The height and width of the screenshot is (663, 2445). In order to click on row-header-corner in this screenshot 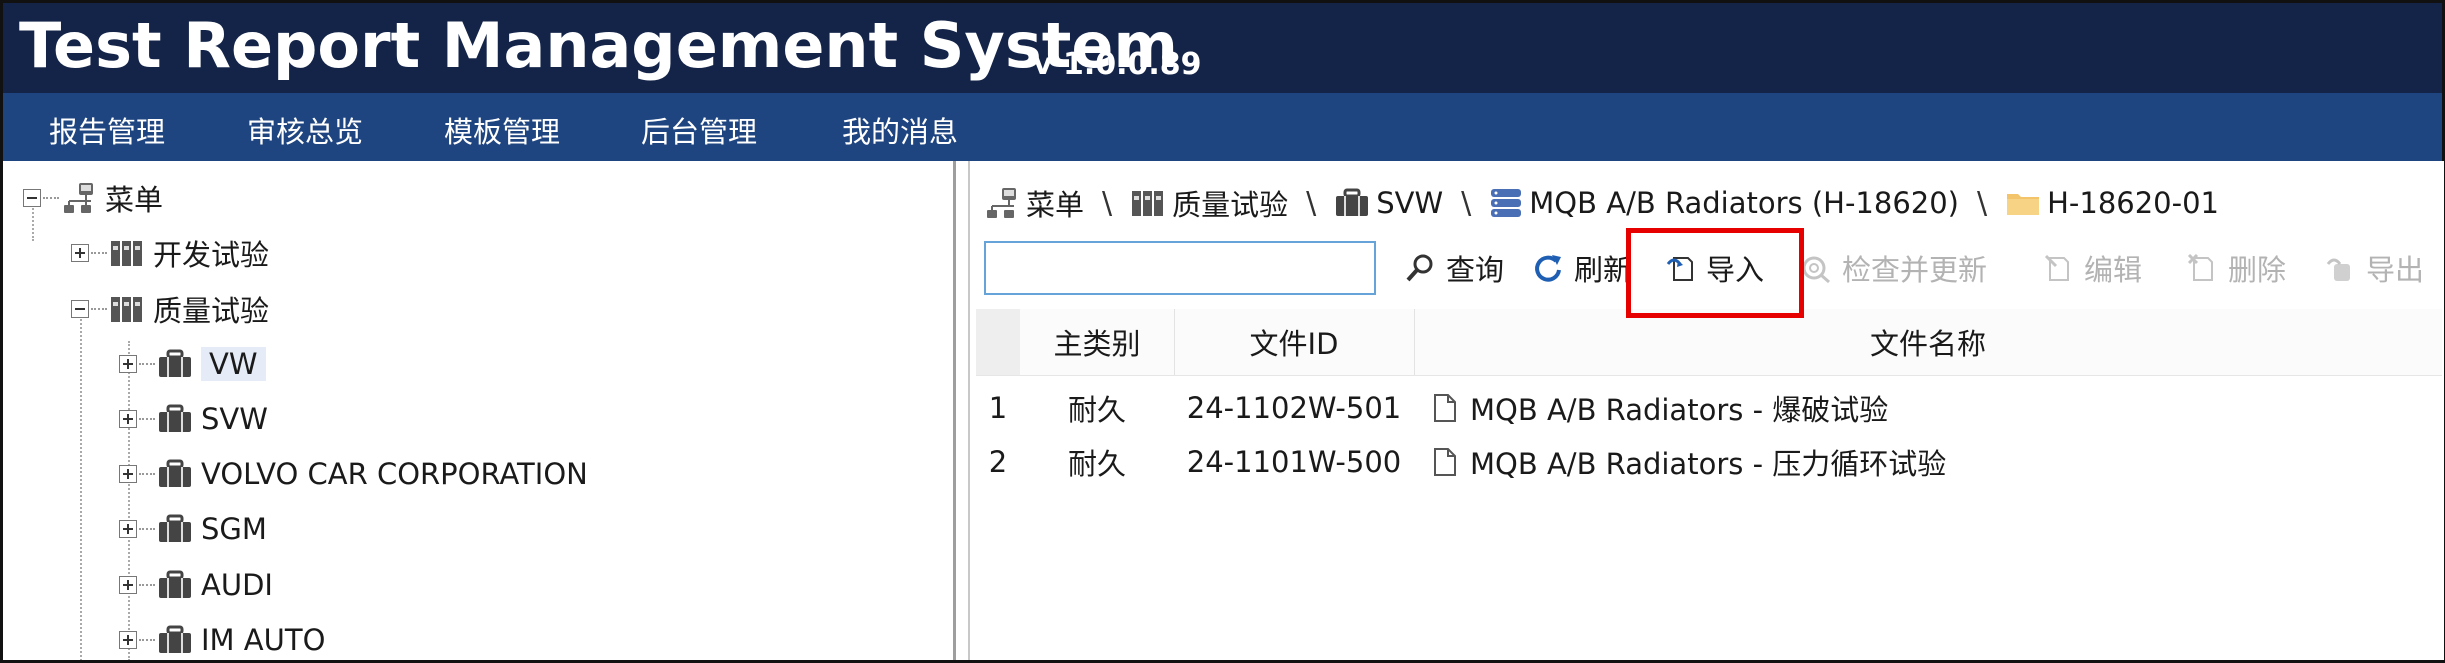, I will do `click(998, 342)`.